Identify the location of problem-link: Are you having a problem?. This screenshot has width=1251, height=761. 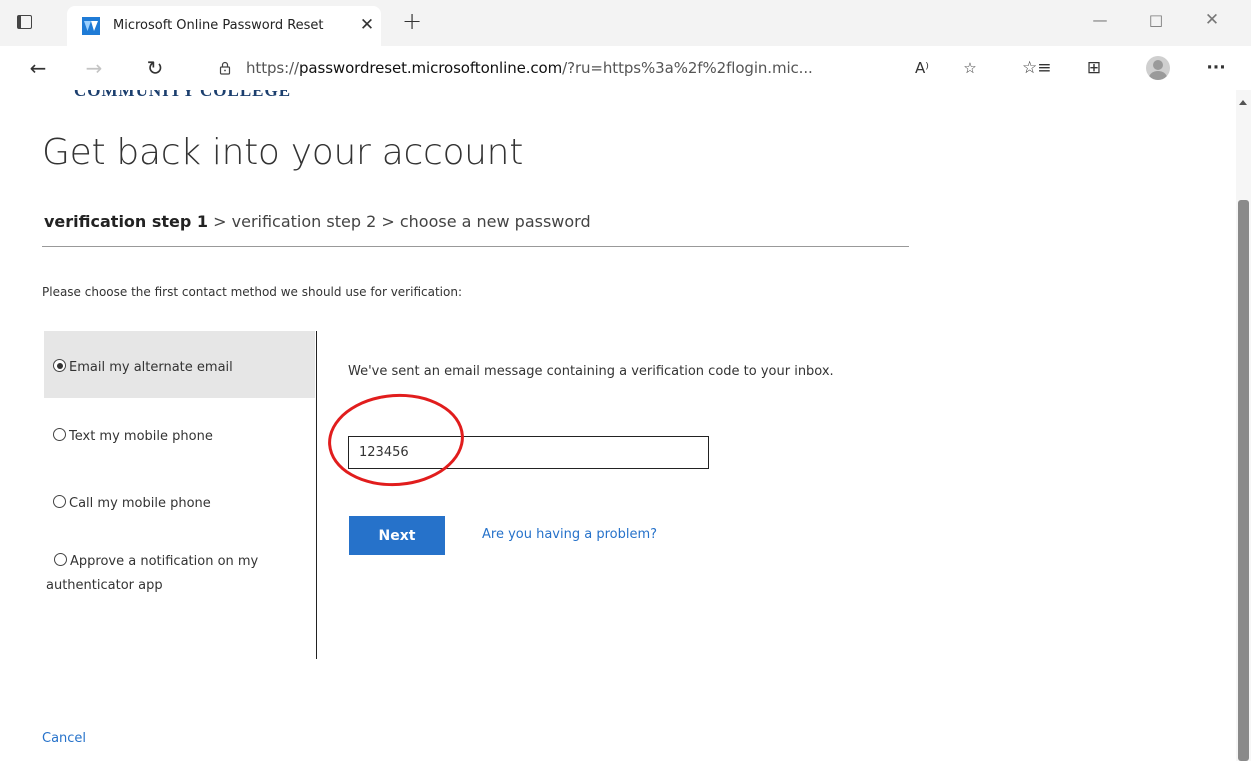
(569, 534).